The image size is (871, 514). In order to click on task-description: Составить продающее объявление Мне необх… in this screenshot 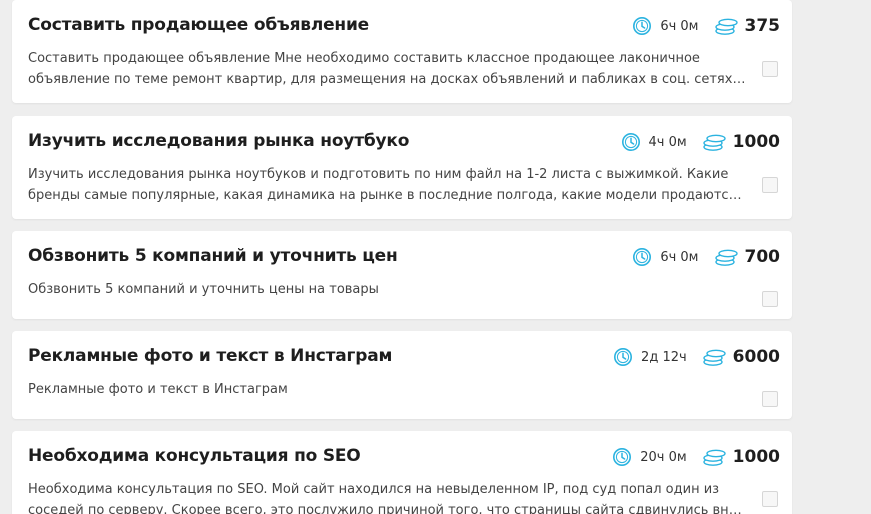, I will do `click(383, 69)`.